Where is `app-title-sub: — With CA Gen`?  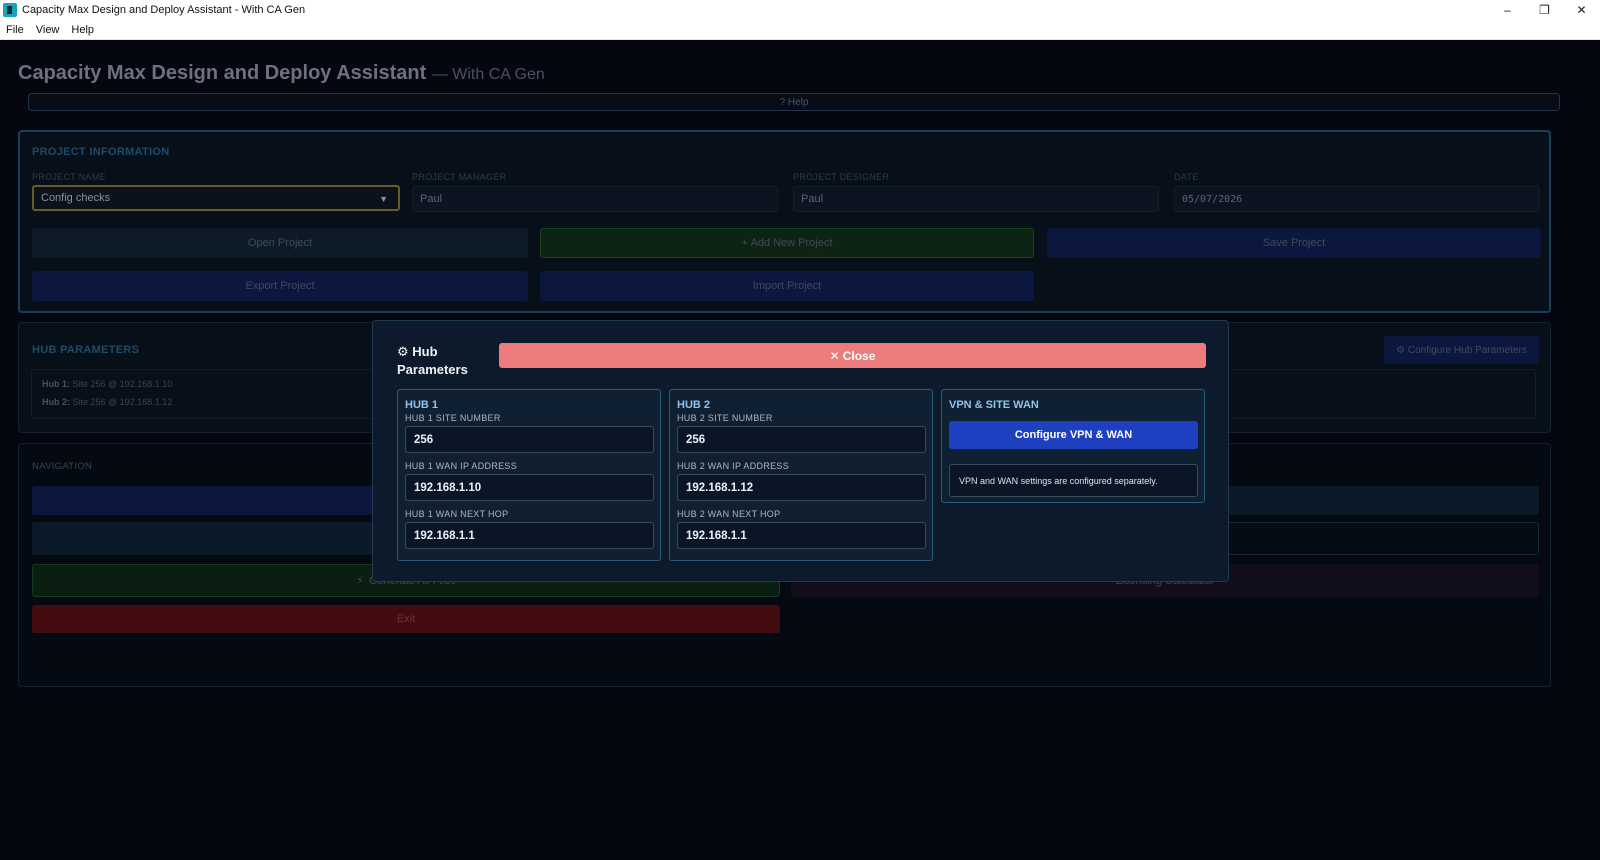
app-title-sub: — With CA Gen is located at coordinates (488, 74).